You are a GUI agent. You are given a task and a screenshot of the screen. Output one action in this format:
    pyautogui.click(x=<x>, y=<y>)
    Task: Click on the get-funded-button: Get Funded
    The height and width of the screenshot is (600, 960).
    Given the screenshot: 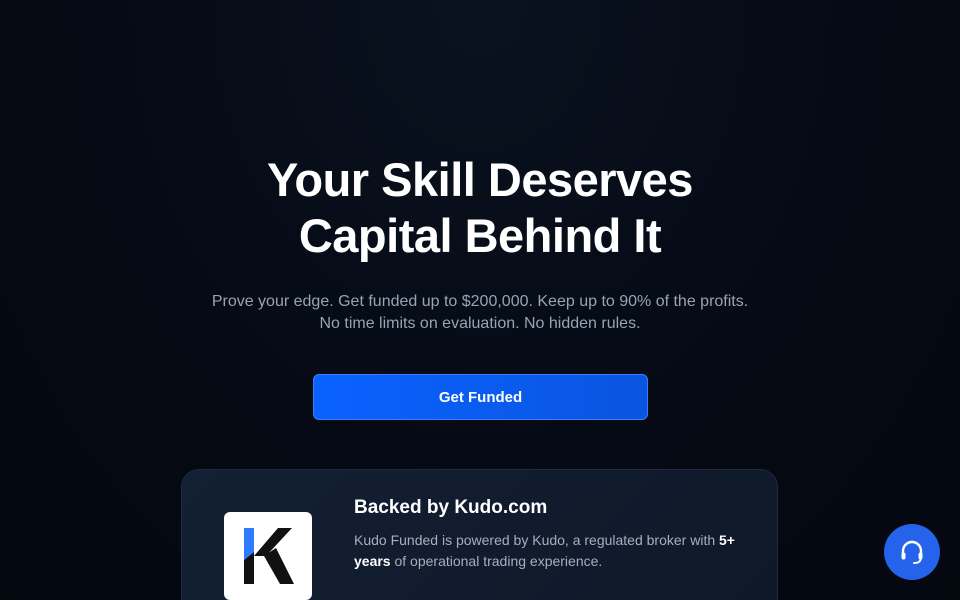 What is the action you would take?
    pyautogui.click(x=480, y=397)
    